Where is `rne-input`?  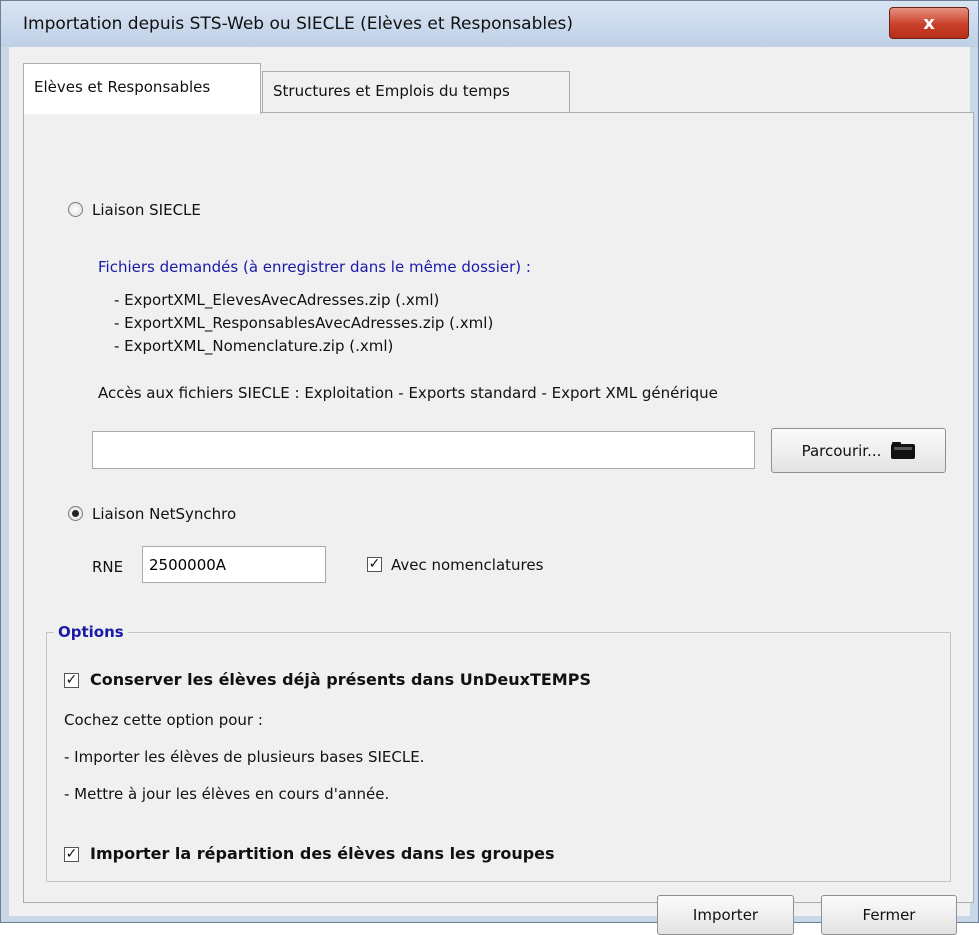 rne-input is located at coordinates (234, 564).